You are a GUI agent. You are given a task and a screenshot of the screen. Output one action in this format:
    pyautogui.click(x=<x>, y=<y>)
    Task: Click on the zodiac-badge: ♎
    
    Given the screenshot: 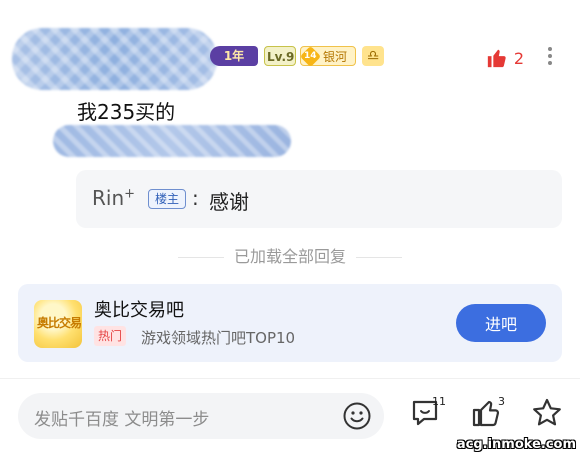 What is the action you would take?
    pyautogui.click(x=373, y=56)
    